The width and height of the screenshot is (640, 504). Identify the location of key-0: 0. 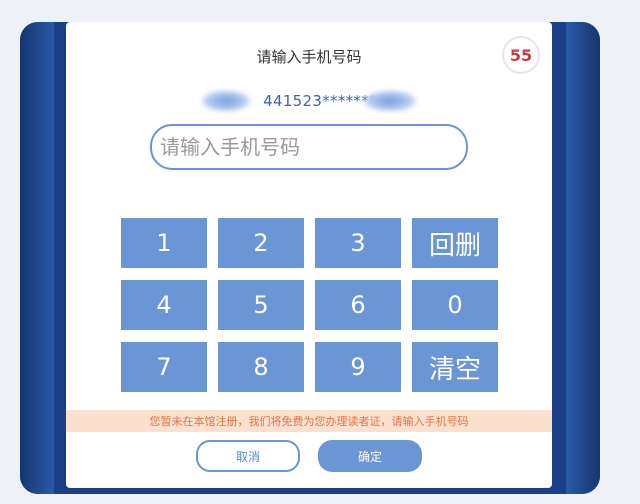
(455, 305).